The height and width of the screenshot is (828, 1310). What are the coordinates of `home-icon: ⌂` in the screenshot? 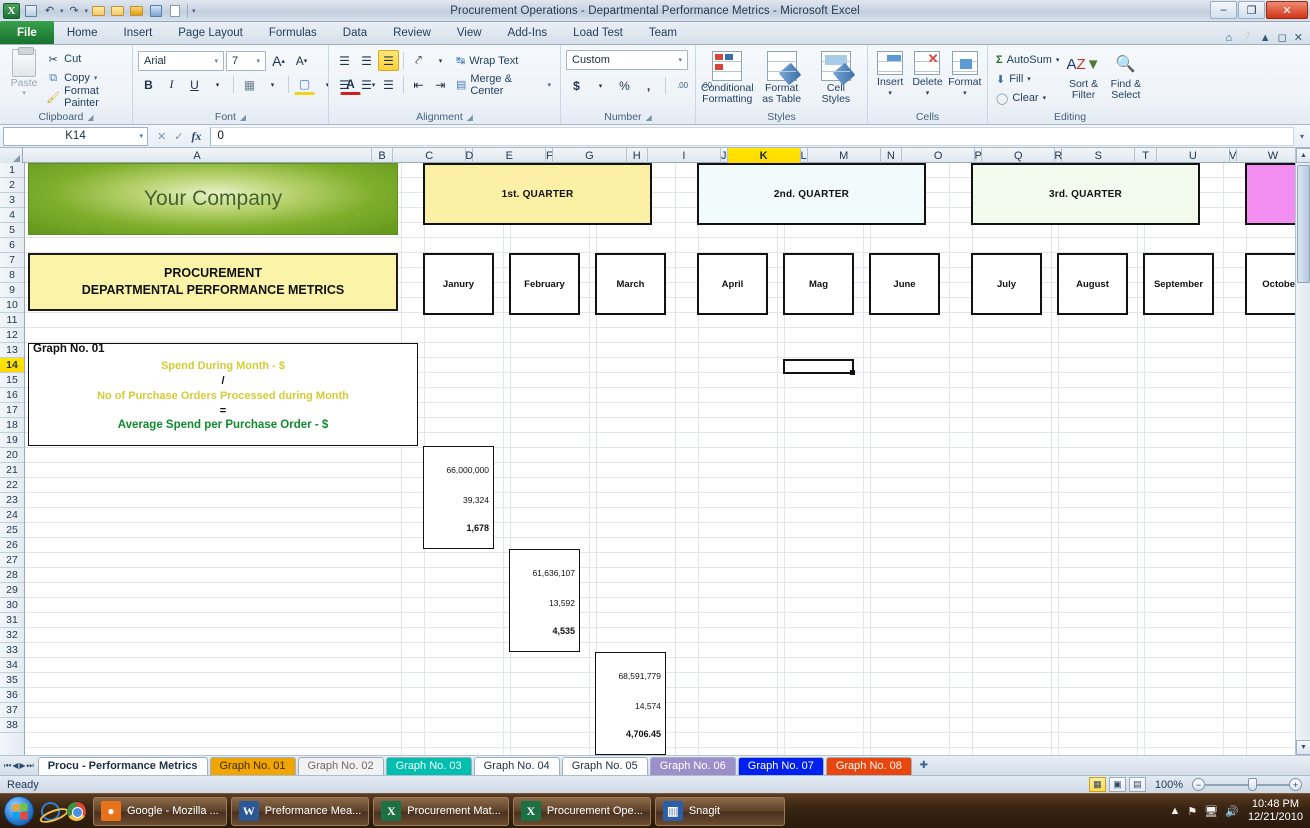 It's located at (1228, 38).